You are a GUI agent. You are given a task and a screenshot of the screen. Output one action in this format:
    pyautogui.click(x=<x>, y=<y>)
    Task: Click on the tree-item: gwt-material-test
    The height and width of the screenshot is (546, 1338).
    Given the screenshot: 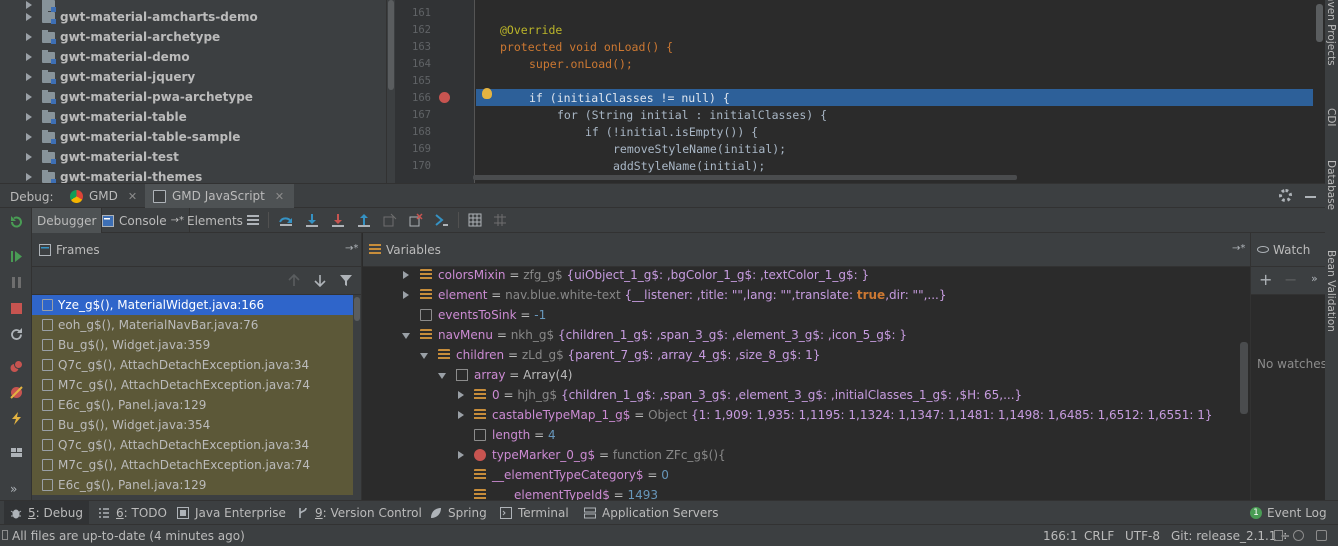 What is the action you would take?
    pyautogui.click(x=192, y=157)
    